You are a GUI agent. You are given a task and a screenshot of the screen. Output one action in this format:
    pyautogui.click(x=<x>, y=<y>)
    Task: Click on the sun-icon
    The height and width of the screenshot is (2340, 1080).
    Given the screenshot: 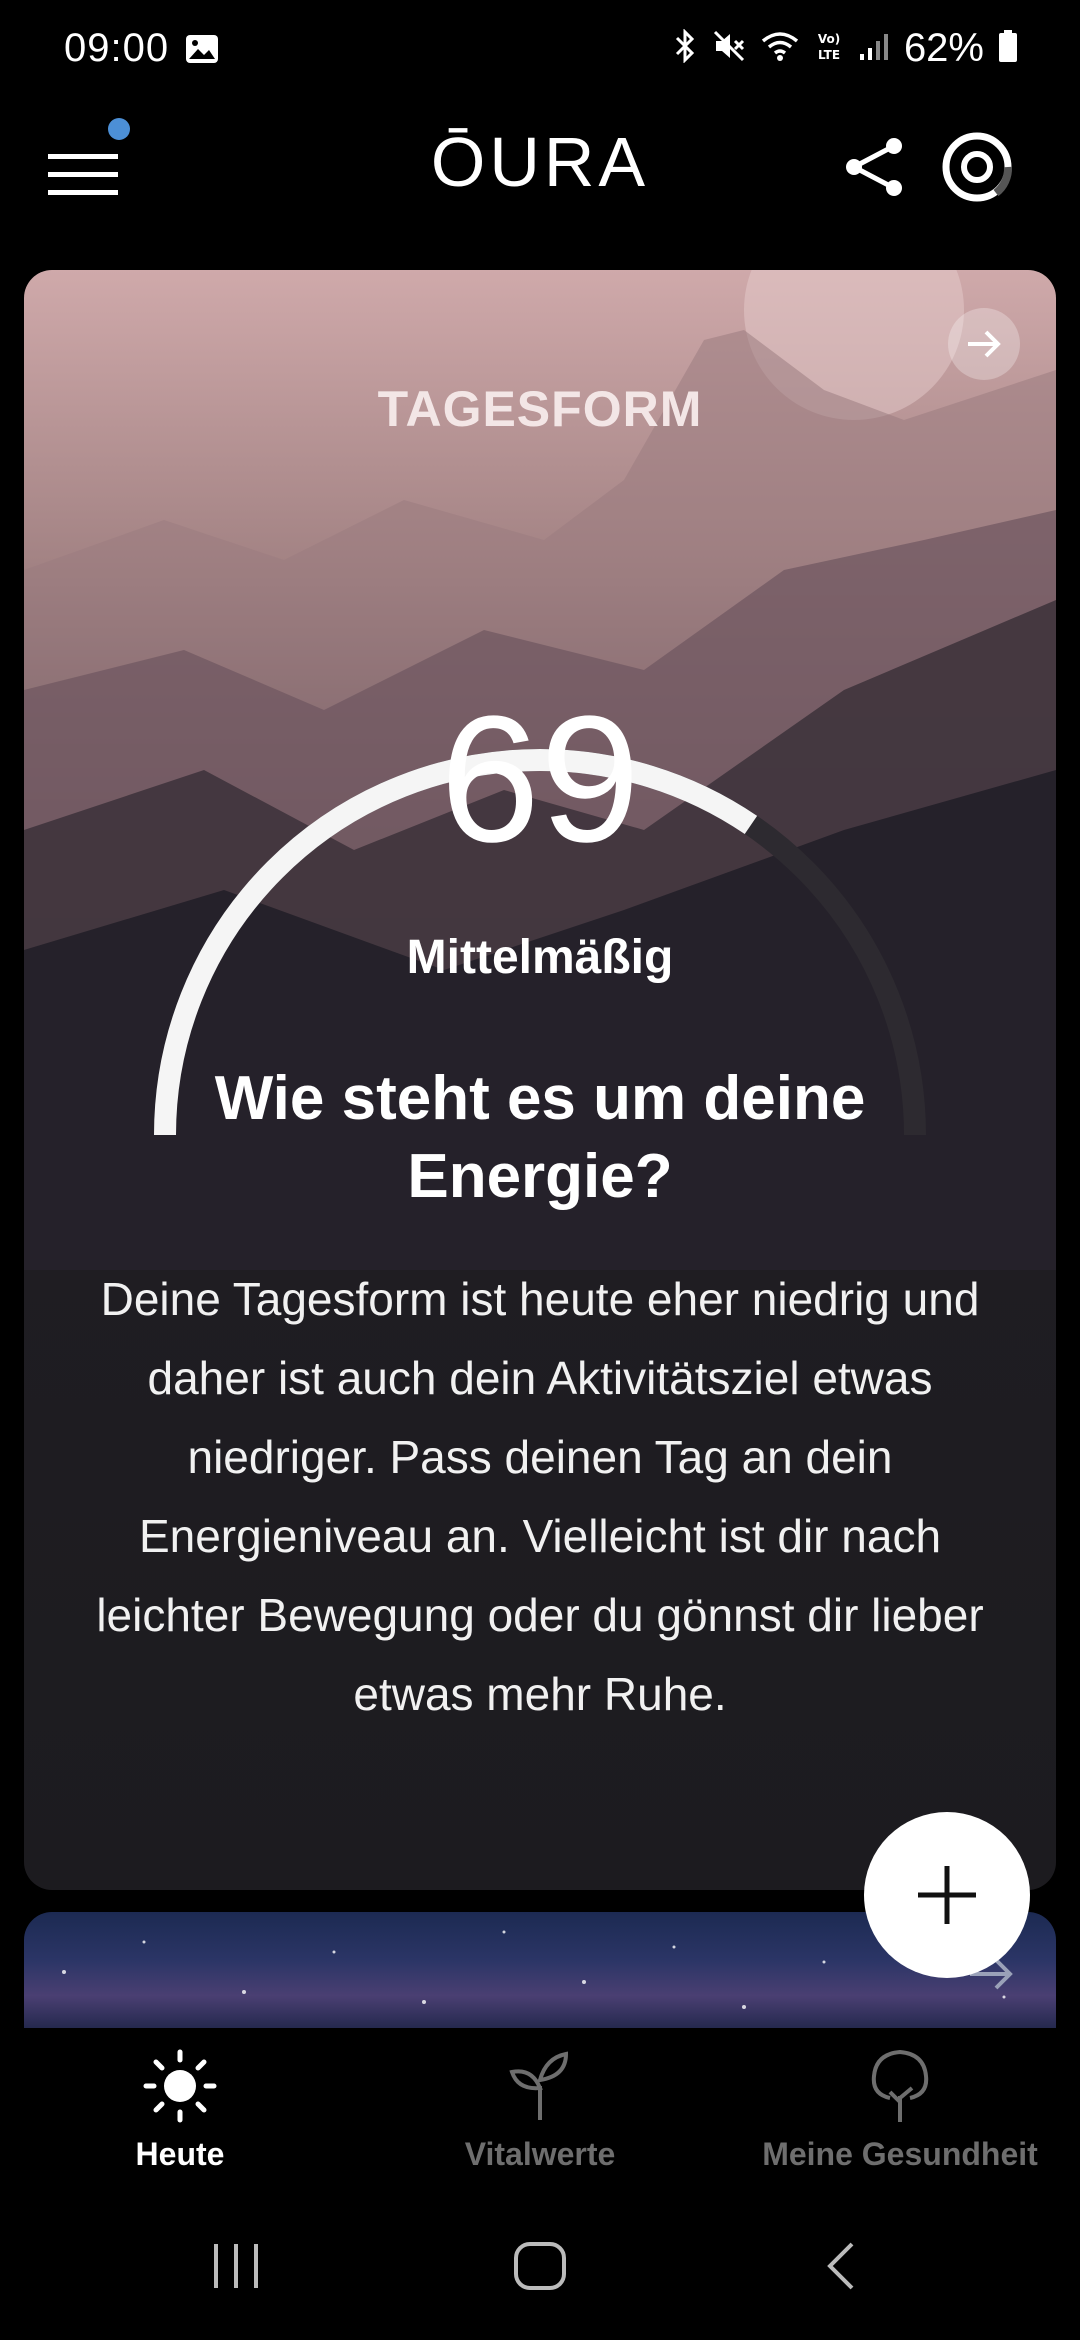 What is the action you would take?
    pyautogui.click(x=180, y=2086)
    